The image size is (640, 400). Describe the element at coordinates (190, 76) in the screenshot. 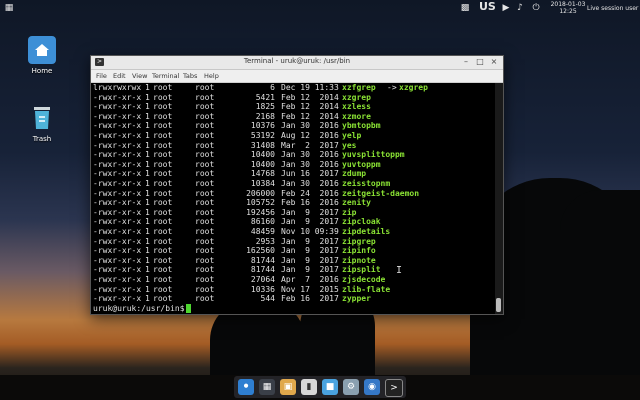

I see `menu-tabs: Tabs` at that location.